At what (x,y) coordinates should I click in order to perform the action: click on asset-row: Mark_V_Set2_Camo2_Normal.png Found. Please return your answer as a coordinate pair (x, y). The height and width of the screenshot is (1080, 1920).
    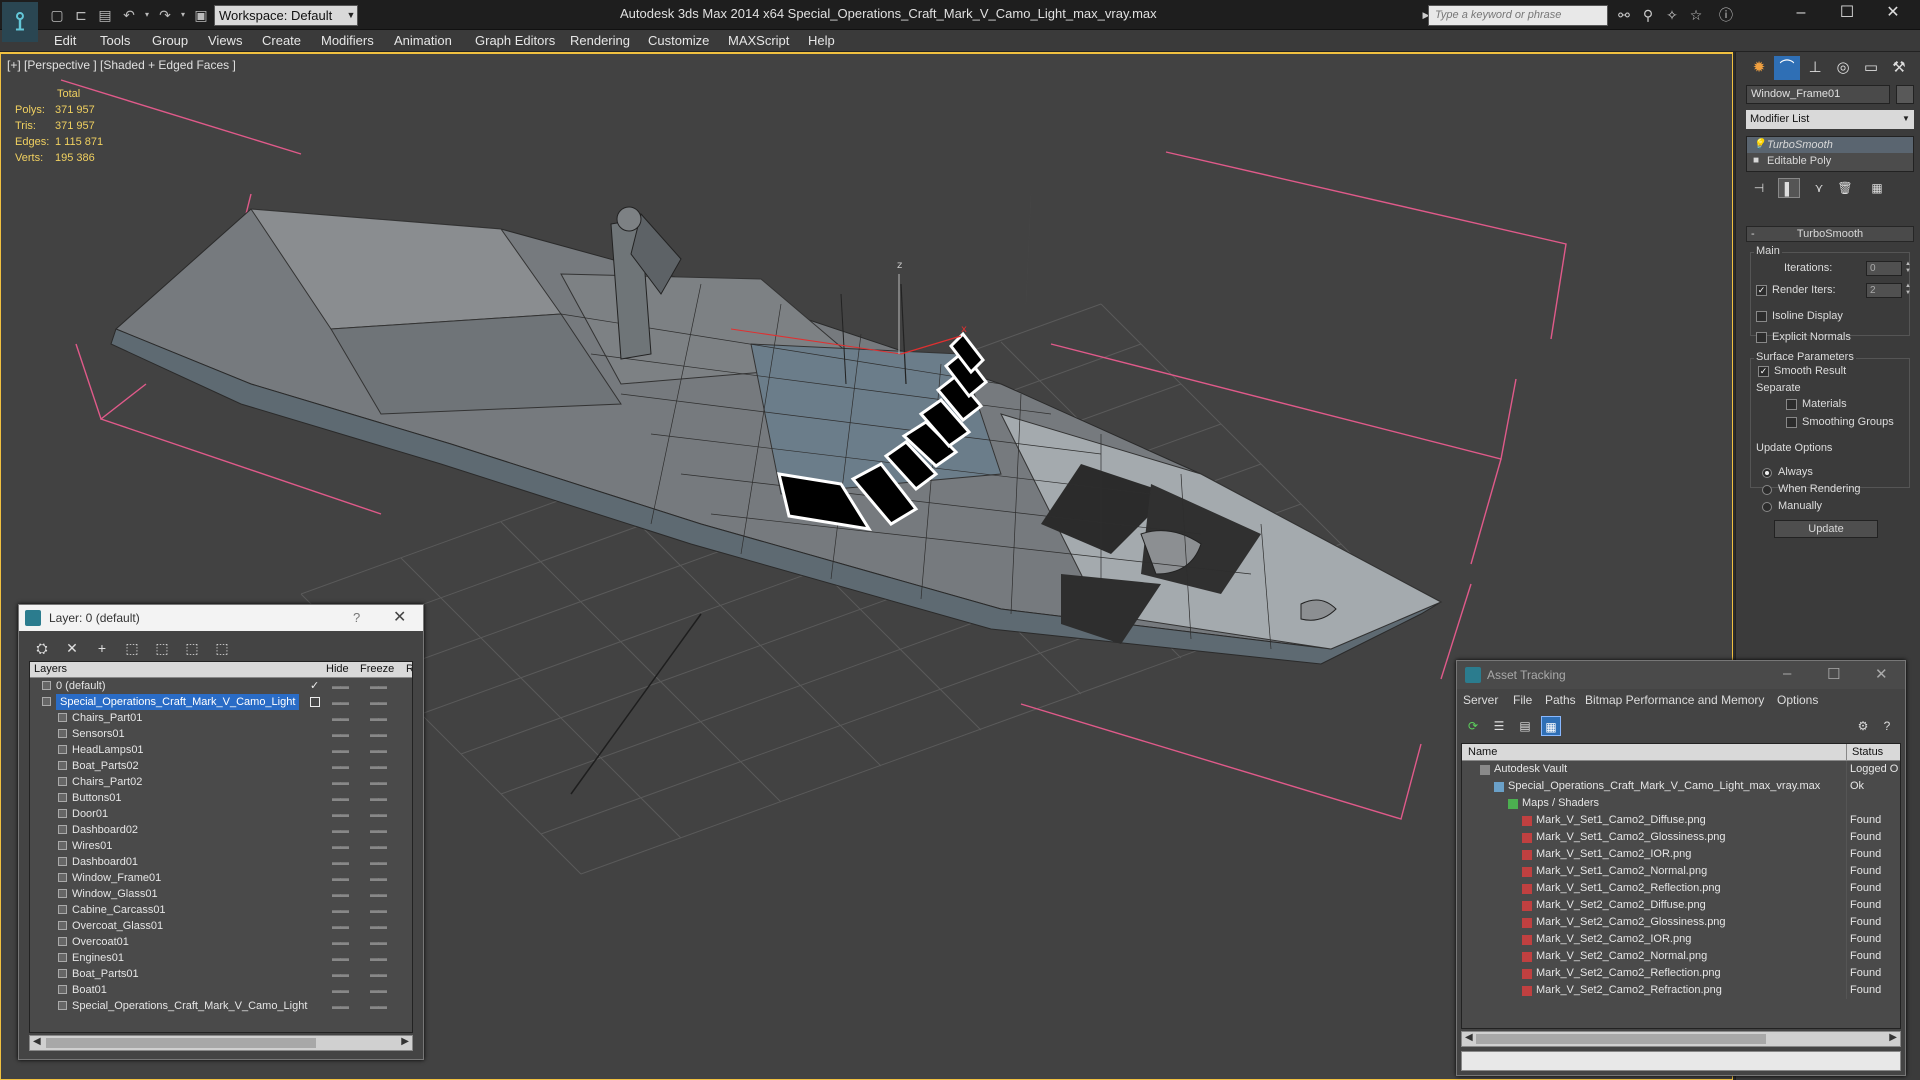
    Looking at the image, I should click on (1681, 956).